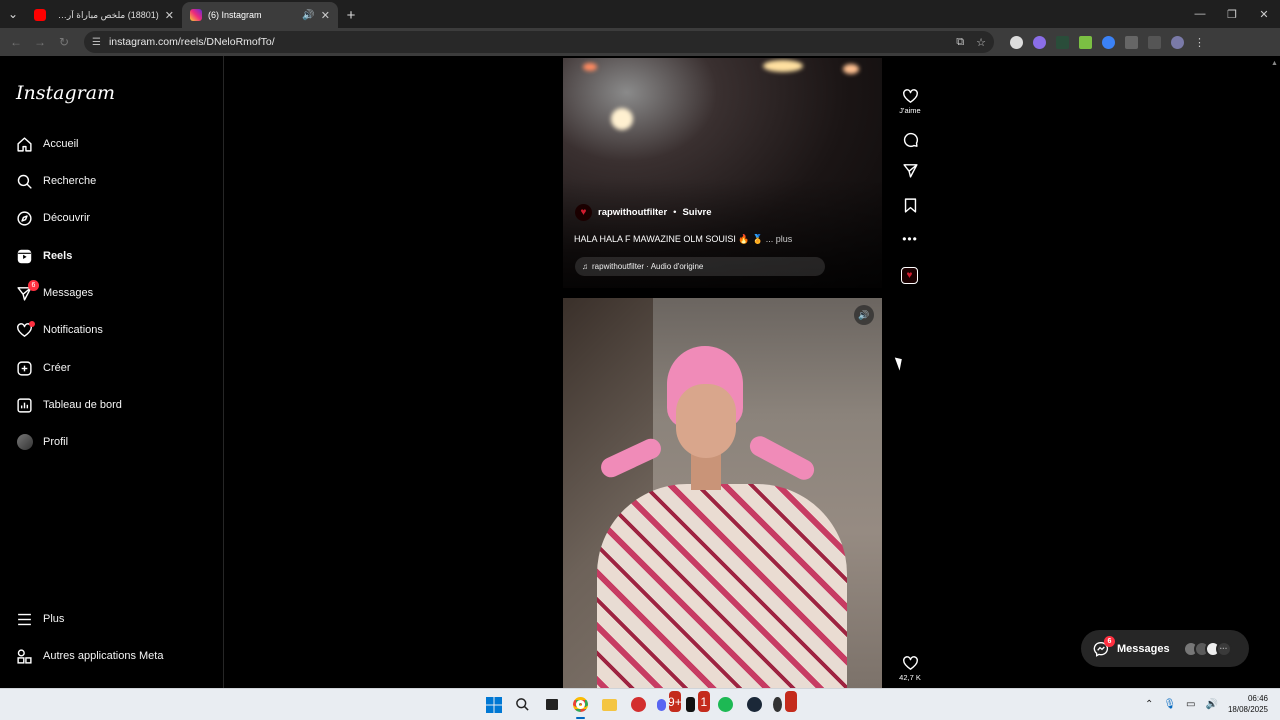 This screenshot has width=1280, height=720. I want to click on volume-icon: 🔊, so click(1212, 704).